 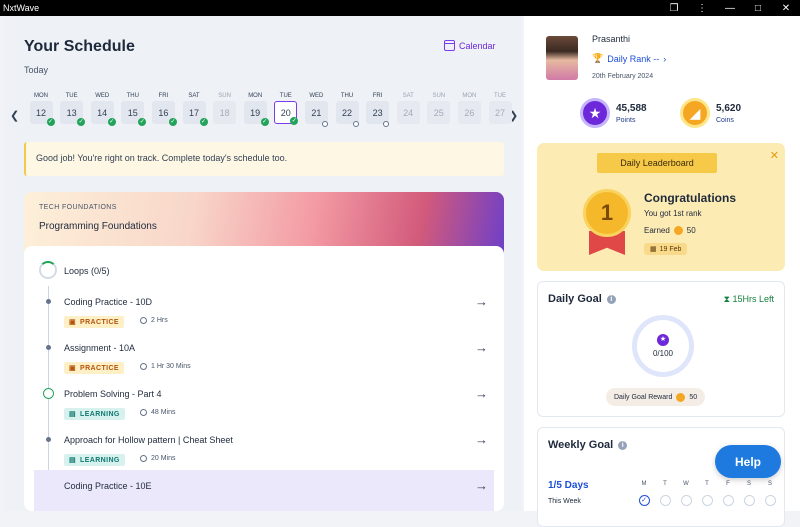 I want to click on chevron-left-icon: ❮, so click(x=14, y=115).